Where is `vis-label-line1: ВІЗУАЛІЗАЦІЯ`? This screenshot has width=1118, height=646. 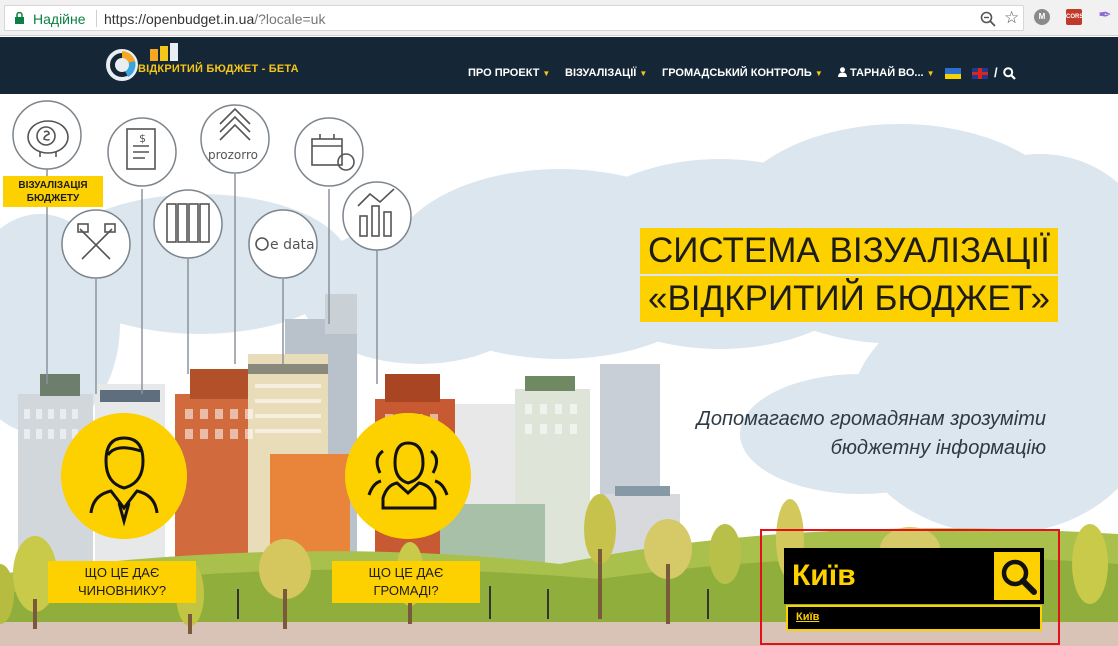
vis-label-line1: ВІЗУАЛІЗАЦІЯ is located at coordinates (53, 185).